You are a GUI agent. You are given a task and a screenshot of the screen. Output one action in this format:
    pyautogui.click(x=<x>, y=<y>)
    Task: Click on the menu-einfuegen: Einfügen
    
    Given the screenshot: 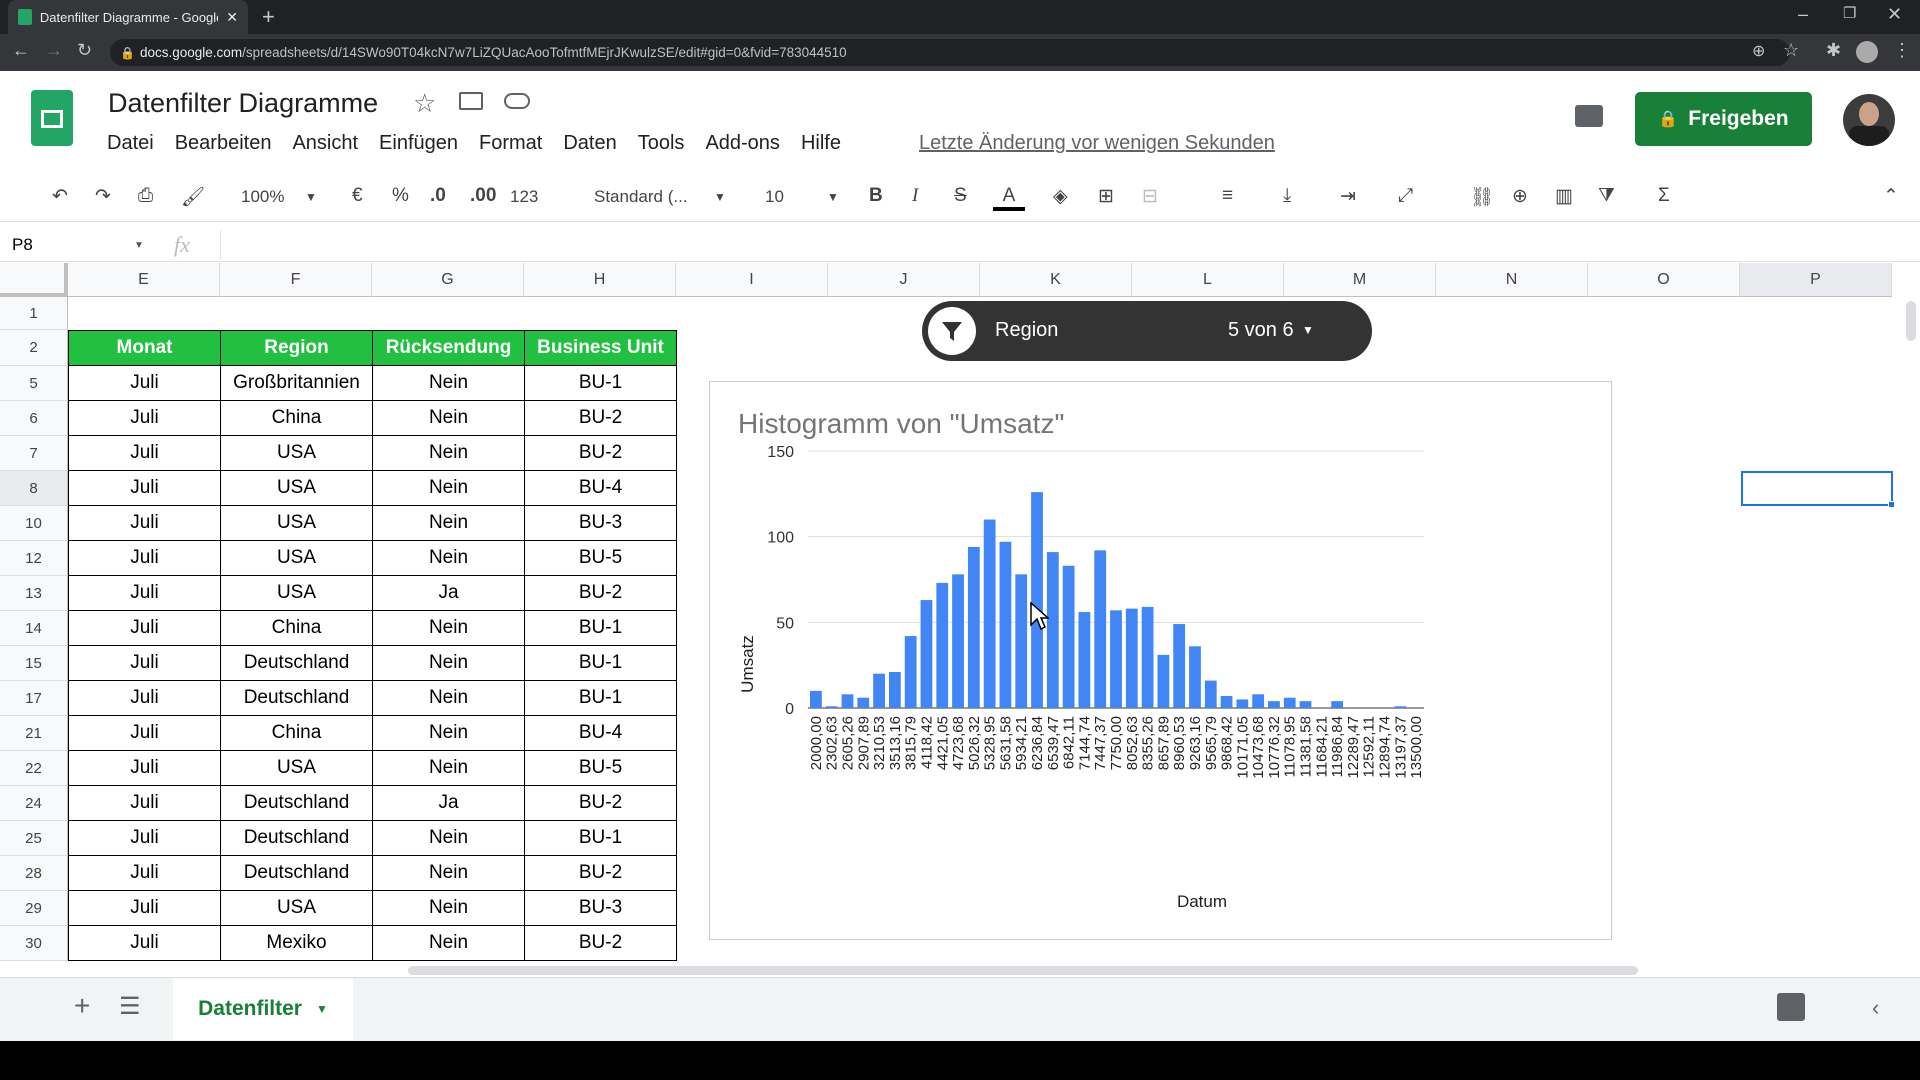 What is the action you would take?
    pyautogui.click(x=418, y=143)
    